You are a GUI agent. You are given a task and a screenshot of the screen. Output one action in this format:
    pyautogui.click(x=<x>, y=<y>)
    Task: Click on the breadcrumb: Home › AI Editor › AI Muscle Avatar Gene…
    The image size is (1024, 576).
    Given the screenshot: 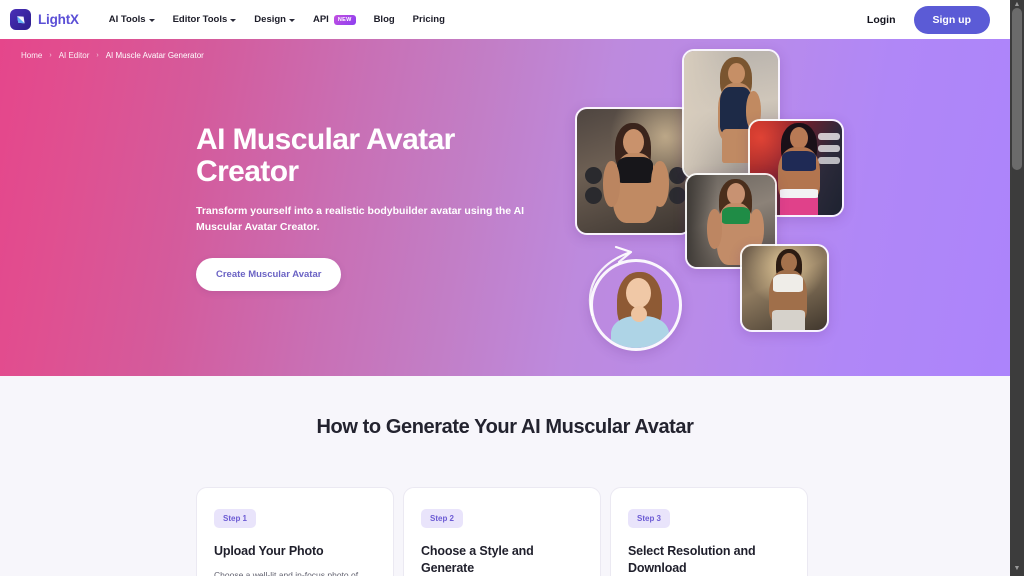 What is the action you would take?
    pyautogui.click(x=112, y=55)
    